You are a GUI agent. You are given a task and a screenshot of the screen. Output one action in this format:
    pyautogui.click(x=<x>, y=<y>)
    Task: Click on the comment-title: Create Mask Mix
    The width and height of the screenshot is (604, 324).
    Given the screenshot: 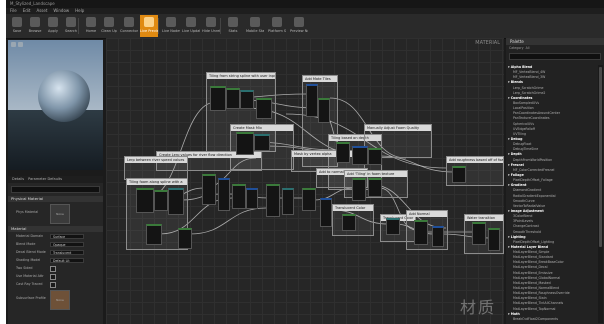 What is the action you would take?
    pyautogui.click(x=262, y=128)
    